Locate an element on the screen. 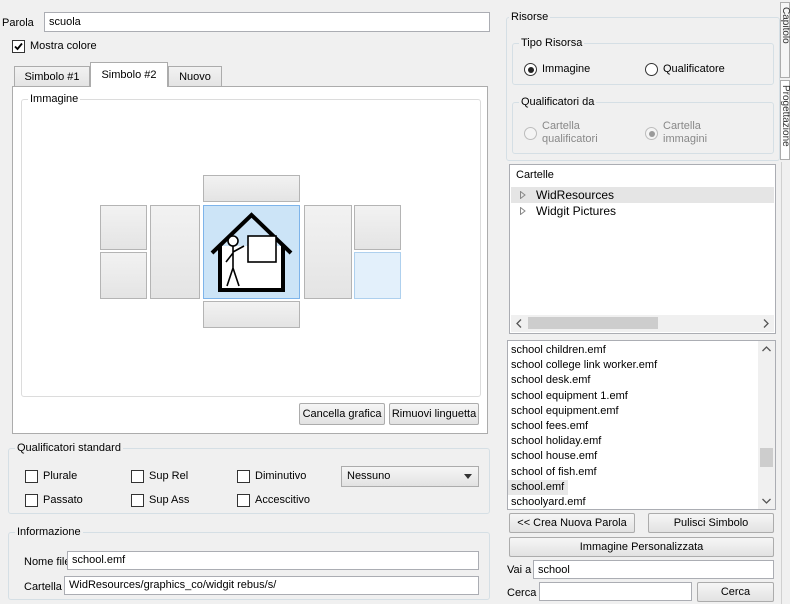 This screenshot has height=604, width=790. file-list-item: school fees.emf is located at coordinates (633, 426).